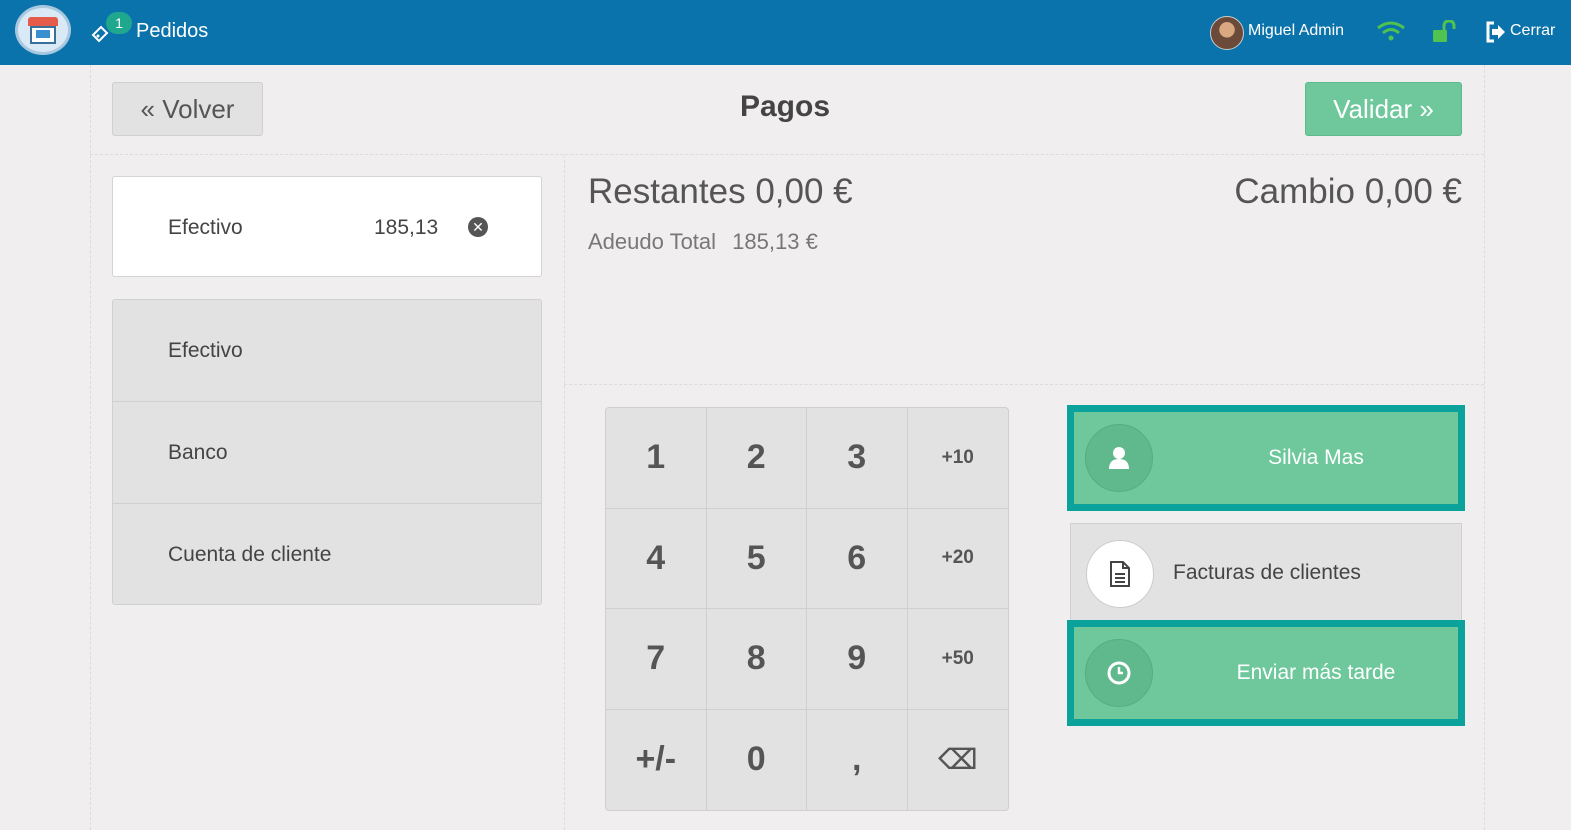  What do you see at coordinates (90, 447) in the screenshot?
I see `frame-guide-left` at bounding box center [90, 447].